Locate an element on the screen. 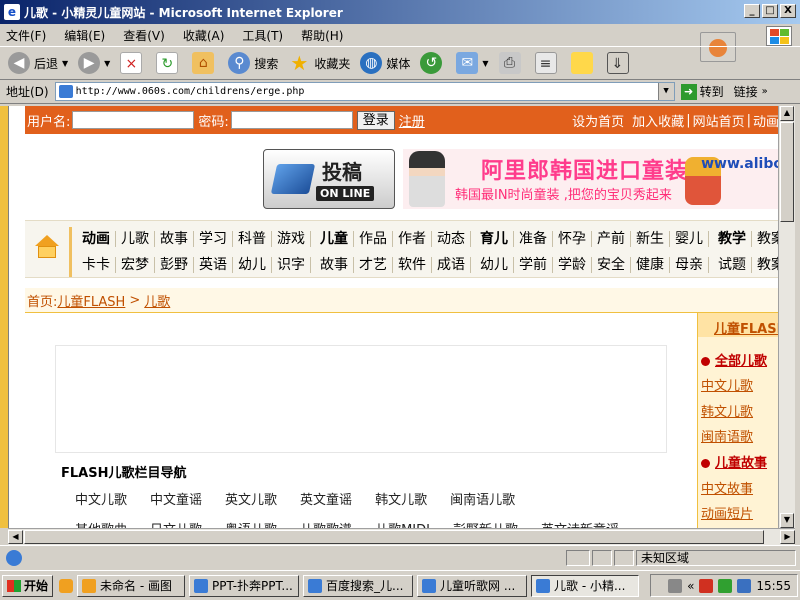 This screenshot has height=600, width=800. history-button: ↺ is located at coordinates (433, 63).